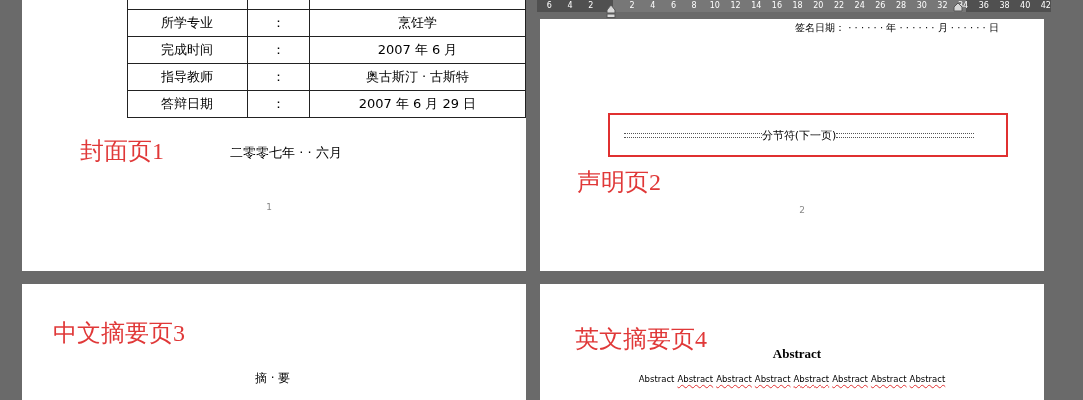 This screenshot has width=1083, height=400. What do you see at coordinates (776, 6) in the screenshot?
I see `ruler-number: 16` at bounding box center [776, 6].